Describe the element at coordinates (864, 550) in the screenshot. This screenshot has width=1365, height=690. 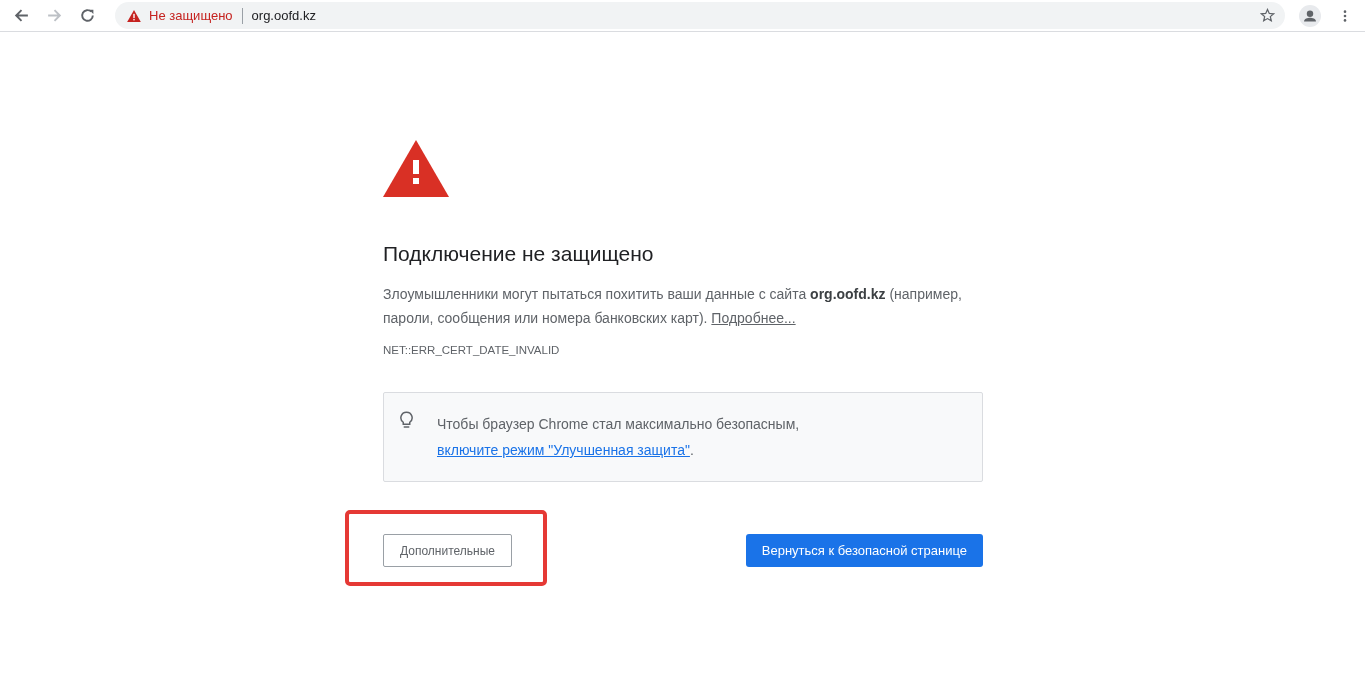
I see `back-to-safety-button: Вернуться к безопасной странице` at that location.